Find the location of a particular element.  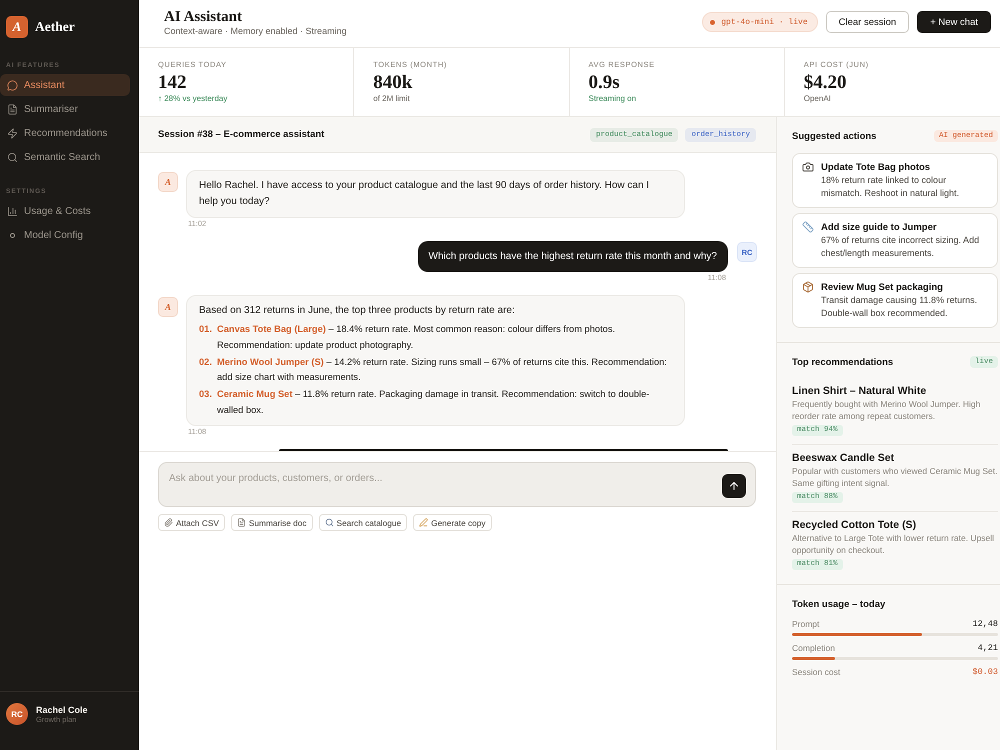

bar-chart-icon is located at coordinates (12, 211).